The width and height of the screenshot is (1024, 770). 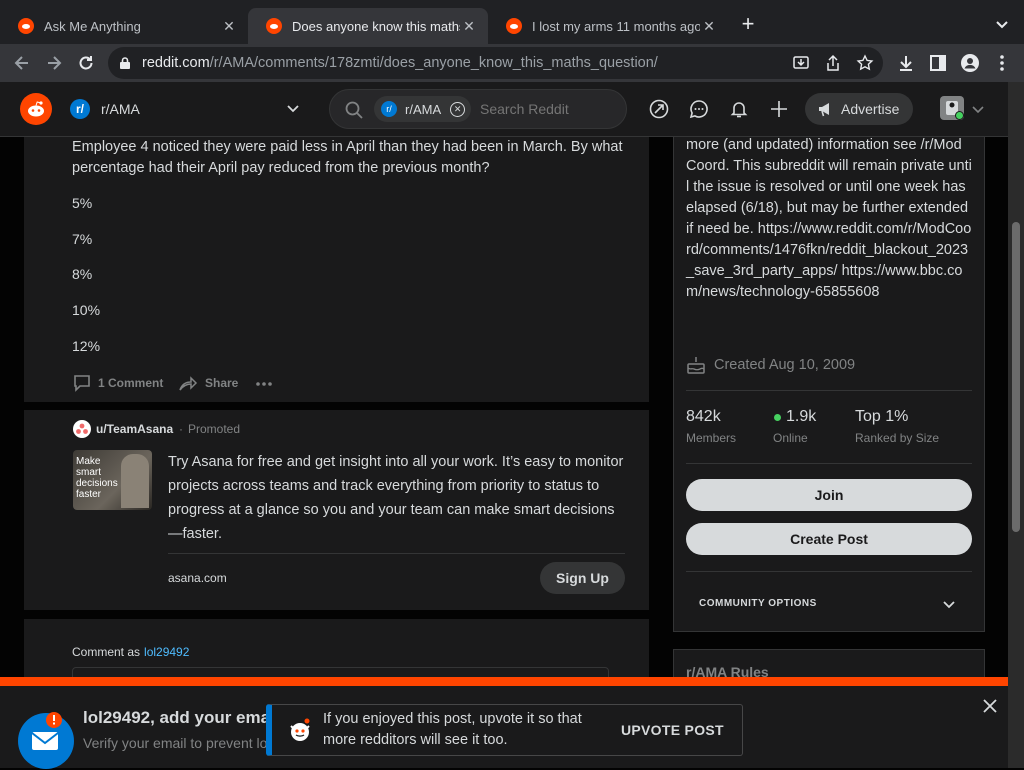 I want to click on ad-domain-link: asana.com, so click(x=197, y=578).